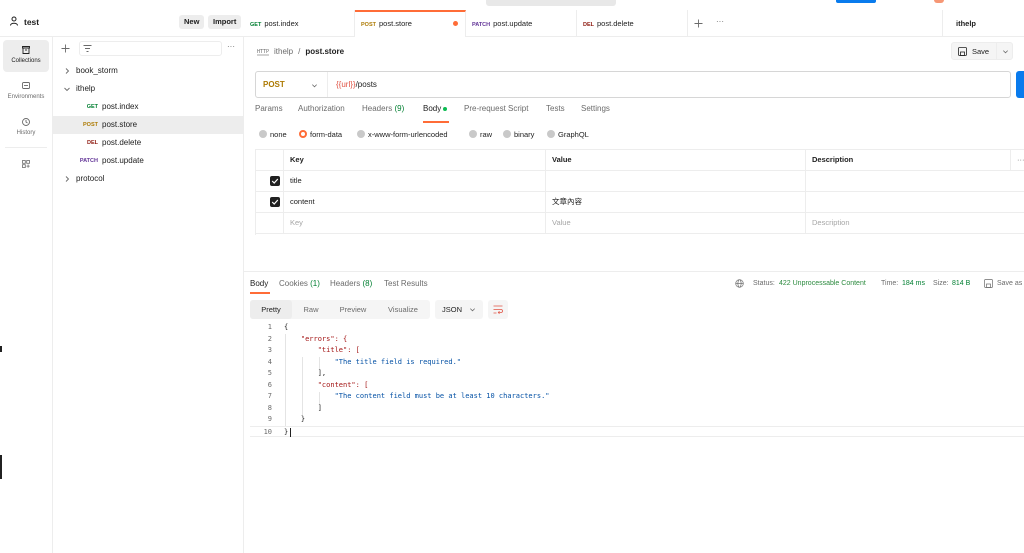 The width and height of the screenshot is (1024, 553). What do you see at coordinates (399, 108) in the screenshot?
I see `tab-headers-count: (9)` at bounding box center [399, 108].